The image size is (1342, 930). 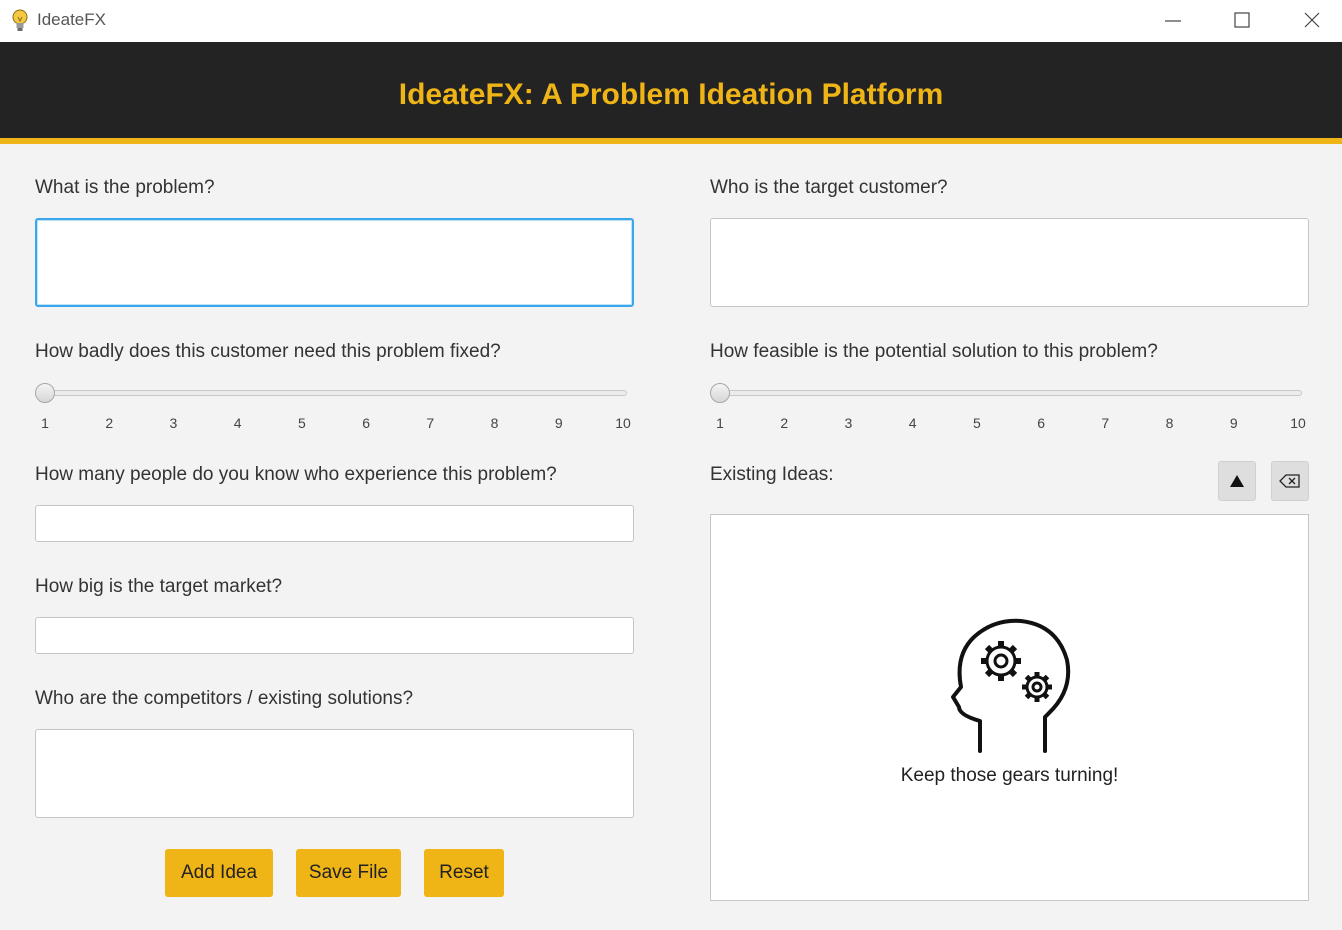 I want to click on need-slider: 1 2 3 4 5 6 7 8 9 10, so click(x=334, y=409).